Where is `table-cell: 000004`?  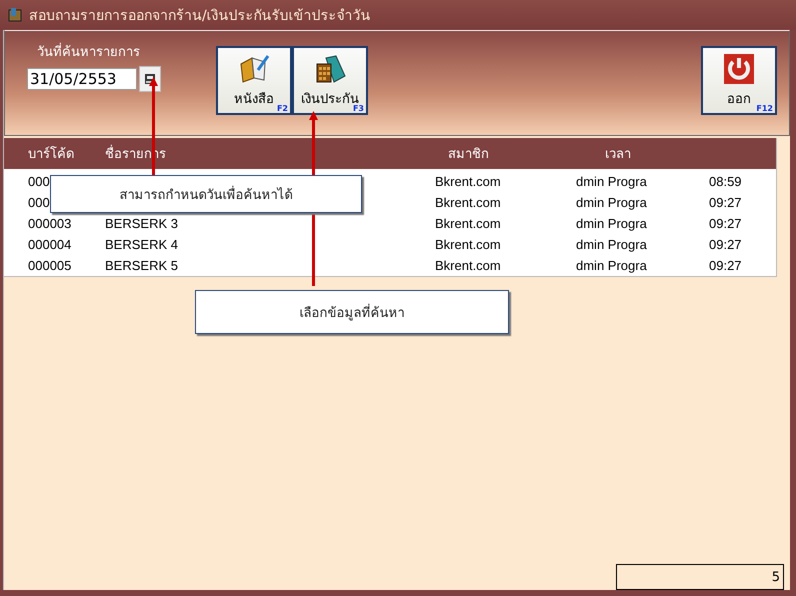
table-cell: 000004 is located at coordinates (50, 244).